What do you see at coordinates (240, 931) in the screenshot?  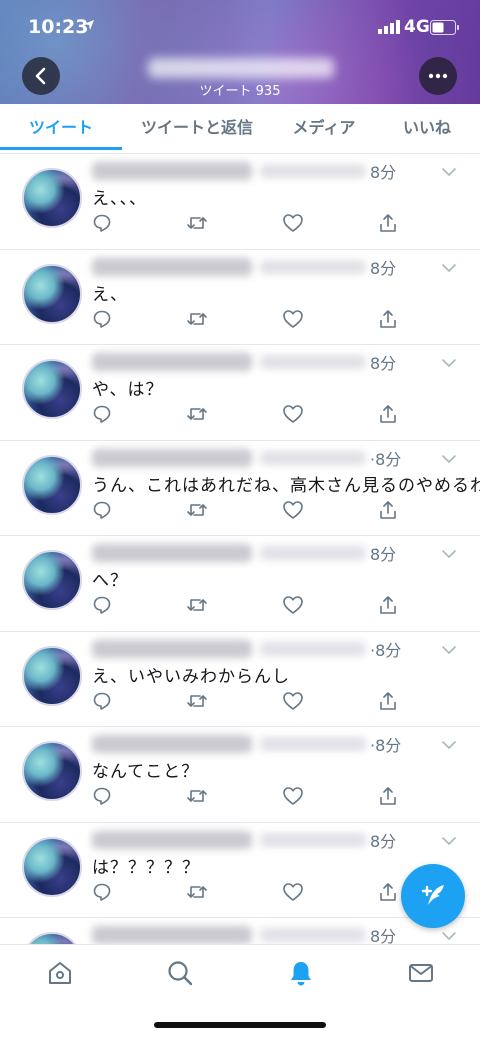 I see `tweet-row: 8分` at bounding box center [240, 931].